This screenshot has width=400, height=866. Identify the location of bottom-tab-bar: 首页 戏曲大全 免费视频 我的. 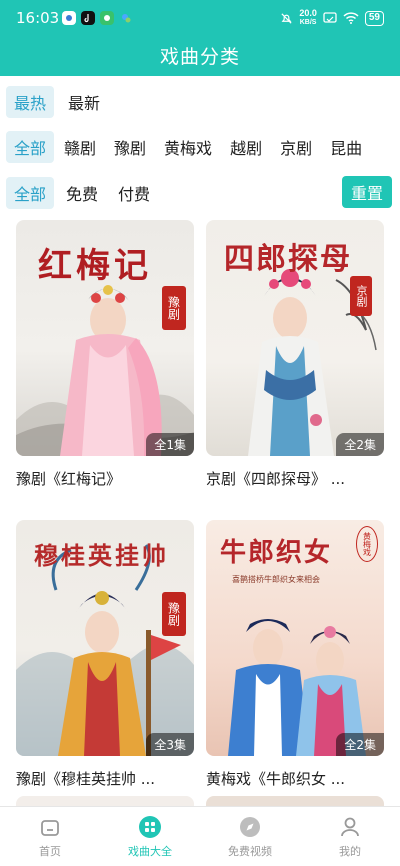
(200, 836).